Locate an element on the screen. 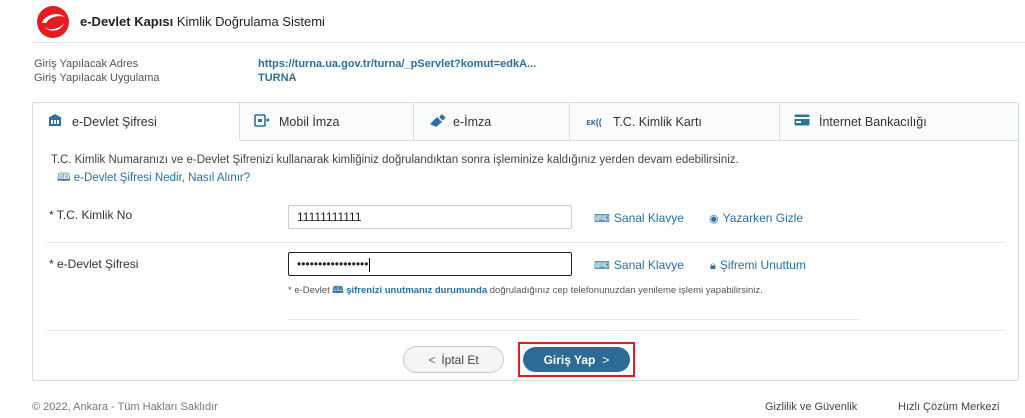 The image size is (1025, 418). login-button-highlight: Giriş Yap > is located at coordinates (576, 359).